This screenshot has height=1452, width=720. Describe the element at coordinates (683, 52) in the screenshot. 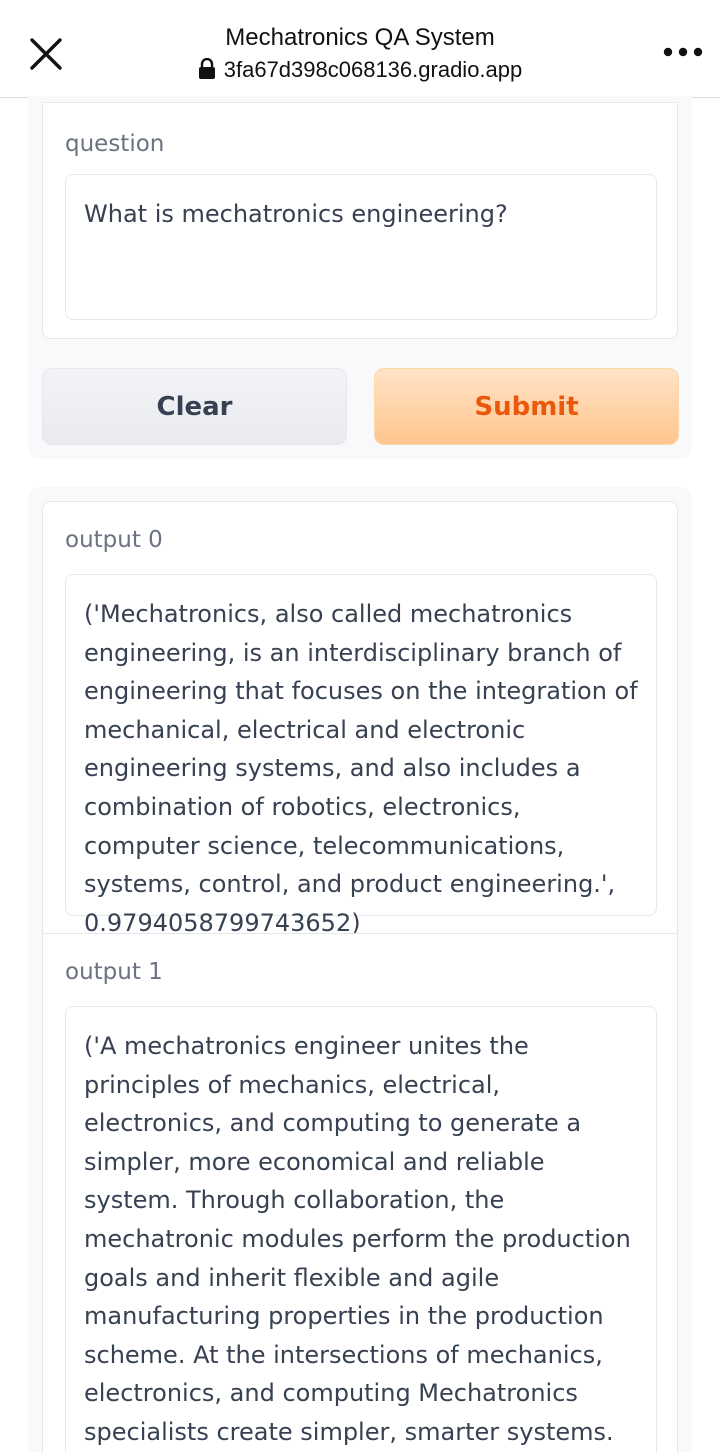

I see `more-icon` at that location.